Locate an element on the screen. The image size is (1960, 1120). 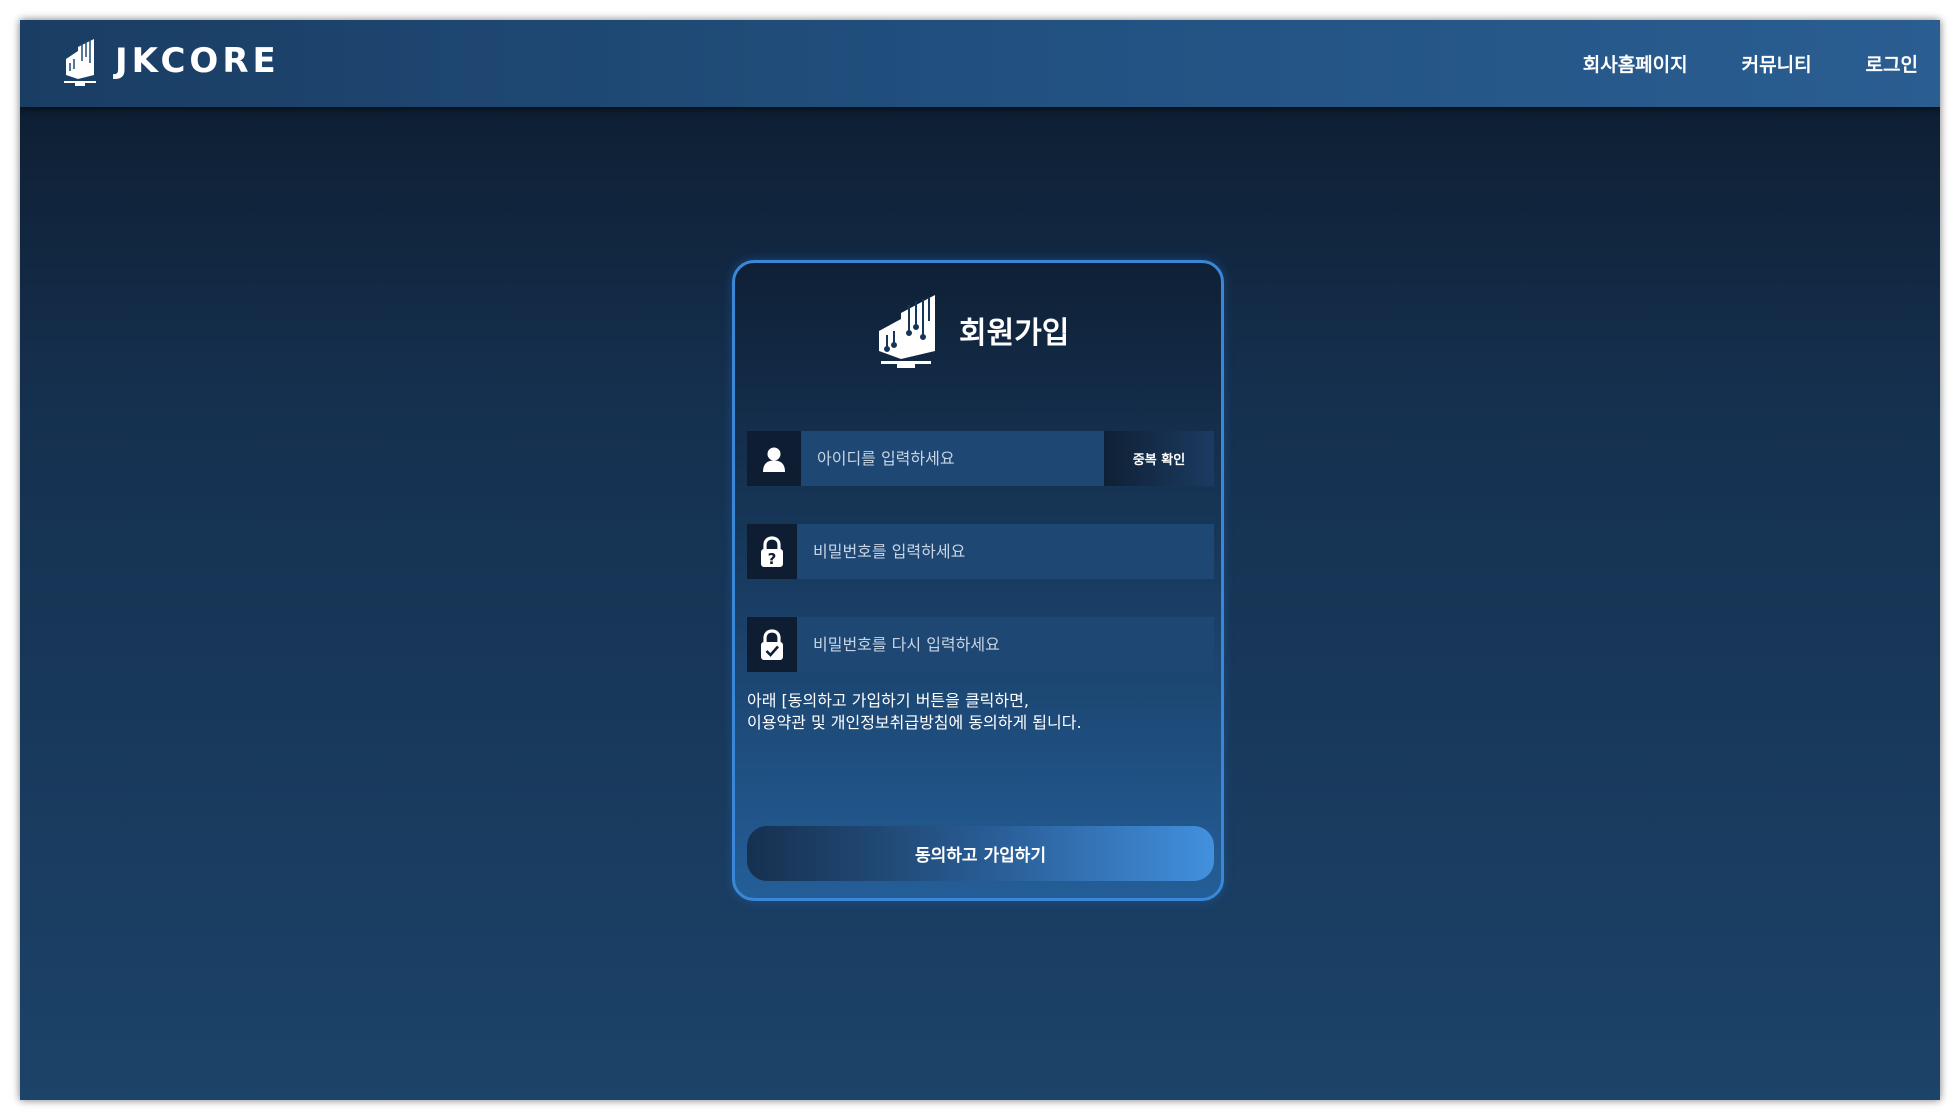
lock-question-icon: ? is located at coordinates (772, 551).